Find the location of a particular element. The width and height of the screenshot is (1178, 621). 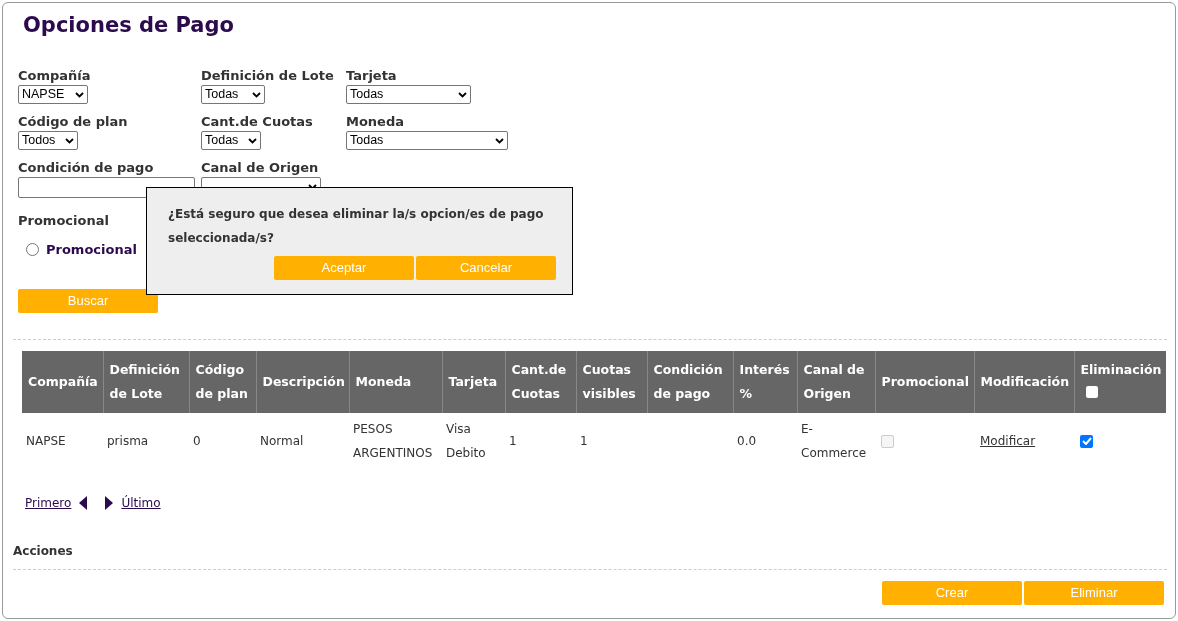

select-all-checkbox is located at coordinates (1091, 392).